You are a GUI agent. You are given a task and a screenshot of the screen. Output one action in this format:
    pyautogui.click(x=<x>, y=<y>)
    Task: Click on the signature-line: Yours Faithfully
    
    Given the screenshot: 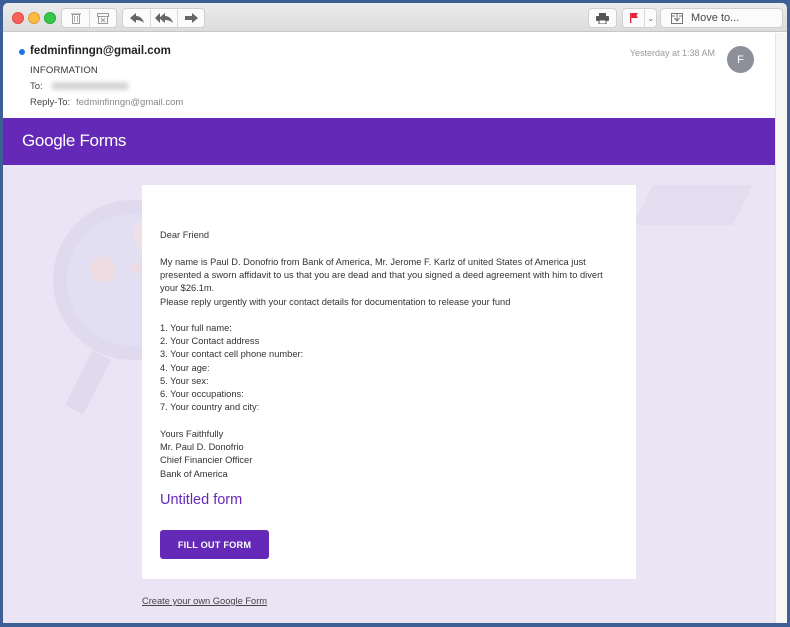 What is the action you would take?
    pyautogui.click(x=192, y=434)
    